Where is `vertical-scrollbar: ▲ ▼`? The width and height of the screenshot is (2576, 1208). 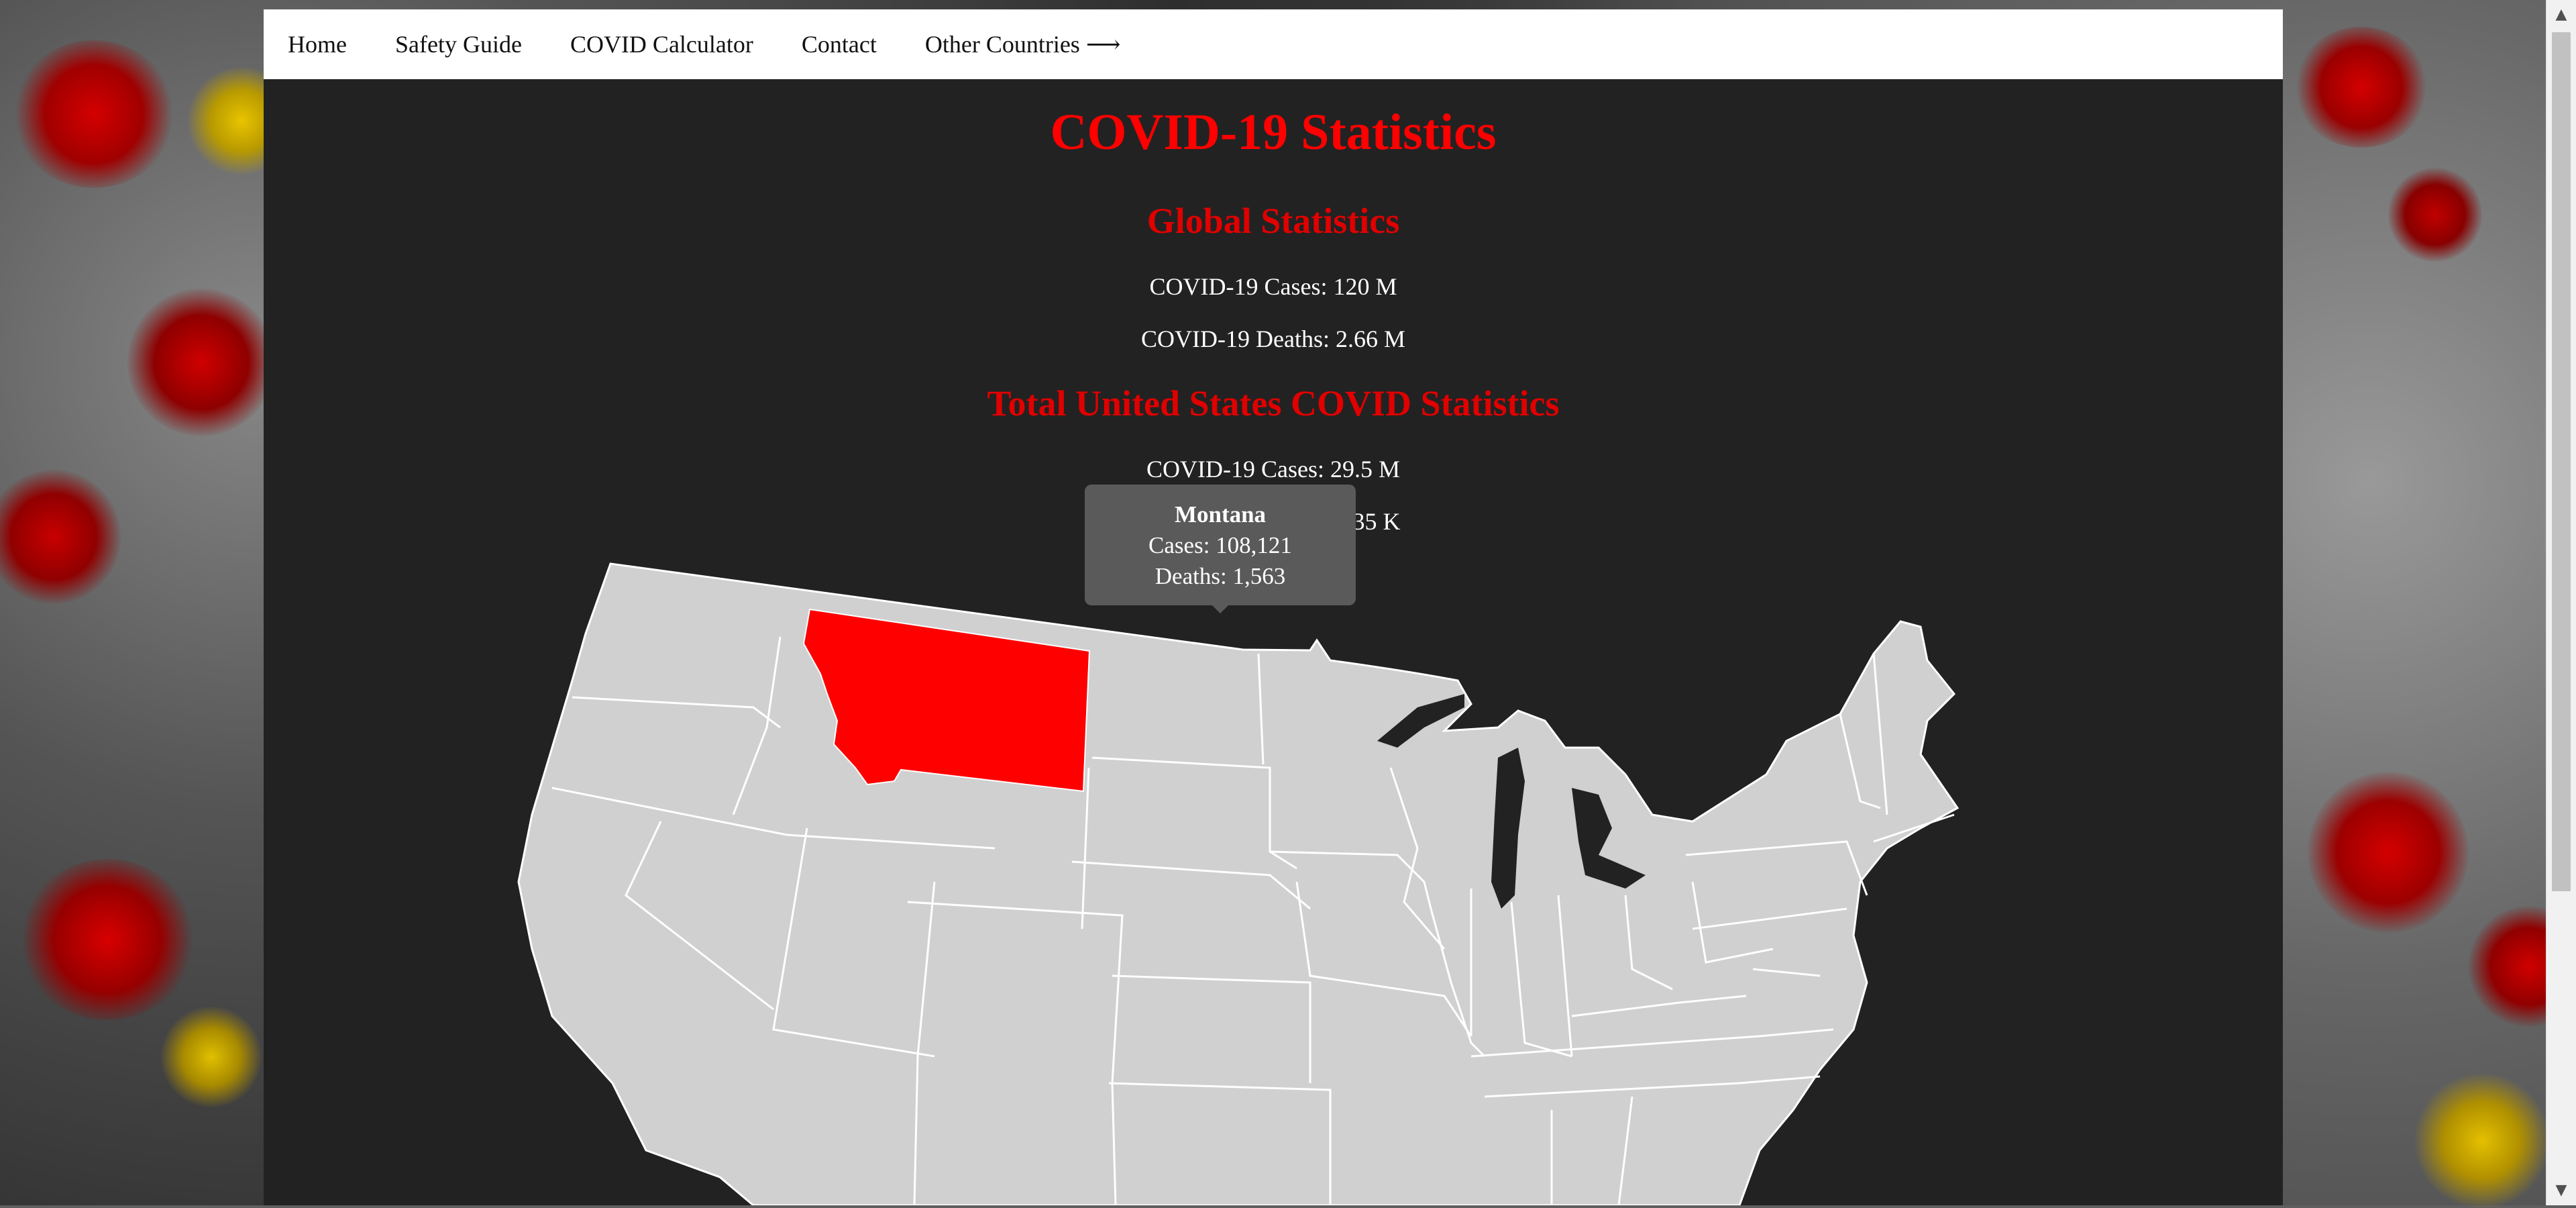 vertical-scrollbar: ▲ ▼ is located at coordinates (2561, 602).